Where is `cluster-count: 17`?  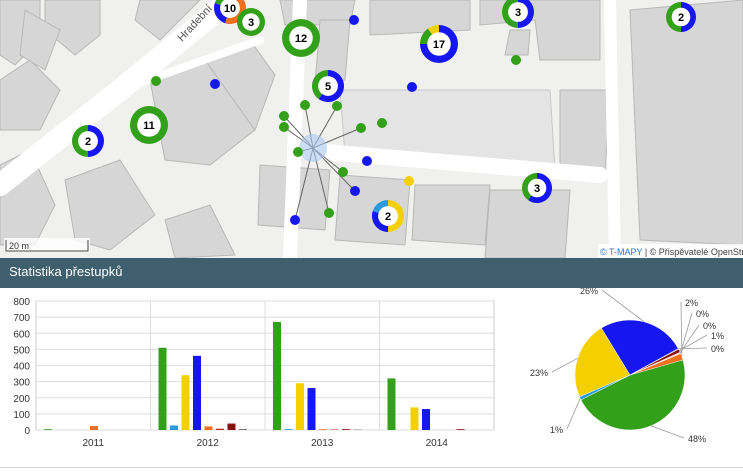
cluster-count: 17 is located at coordinates (439, 45).